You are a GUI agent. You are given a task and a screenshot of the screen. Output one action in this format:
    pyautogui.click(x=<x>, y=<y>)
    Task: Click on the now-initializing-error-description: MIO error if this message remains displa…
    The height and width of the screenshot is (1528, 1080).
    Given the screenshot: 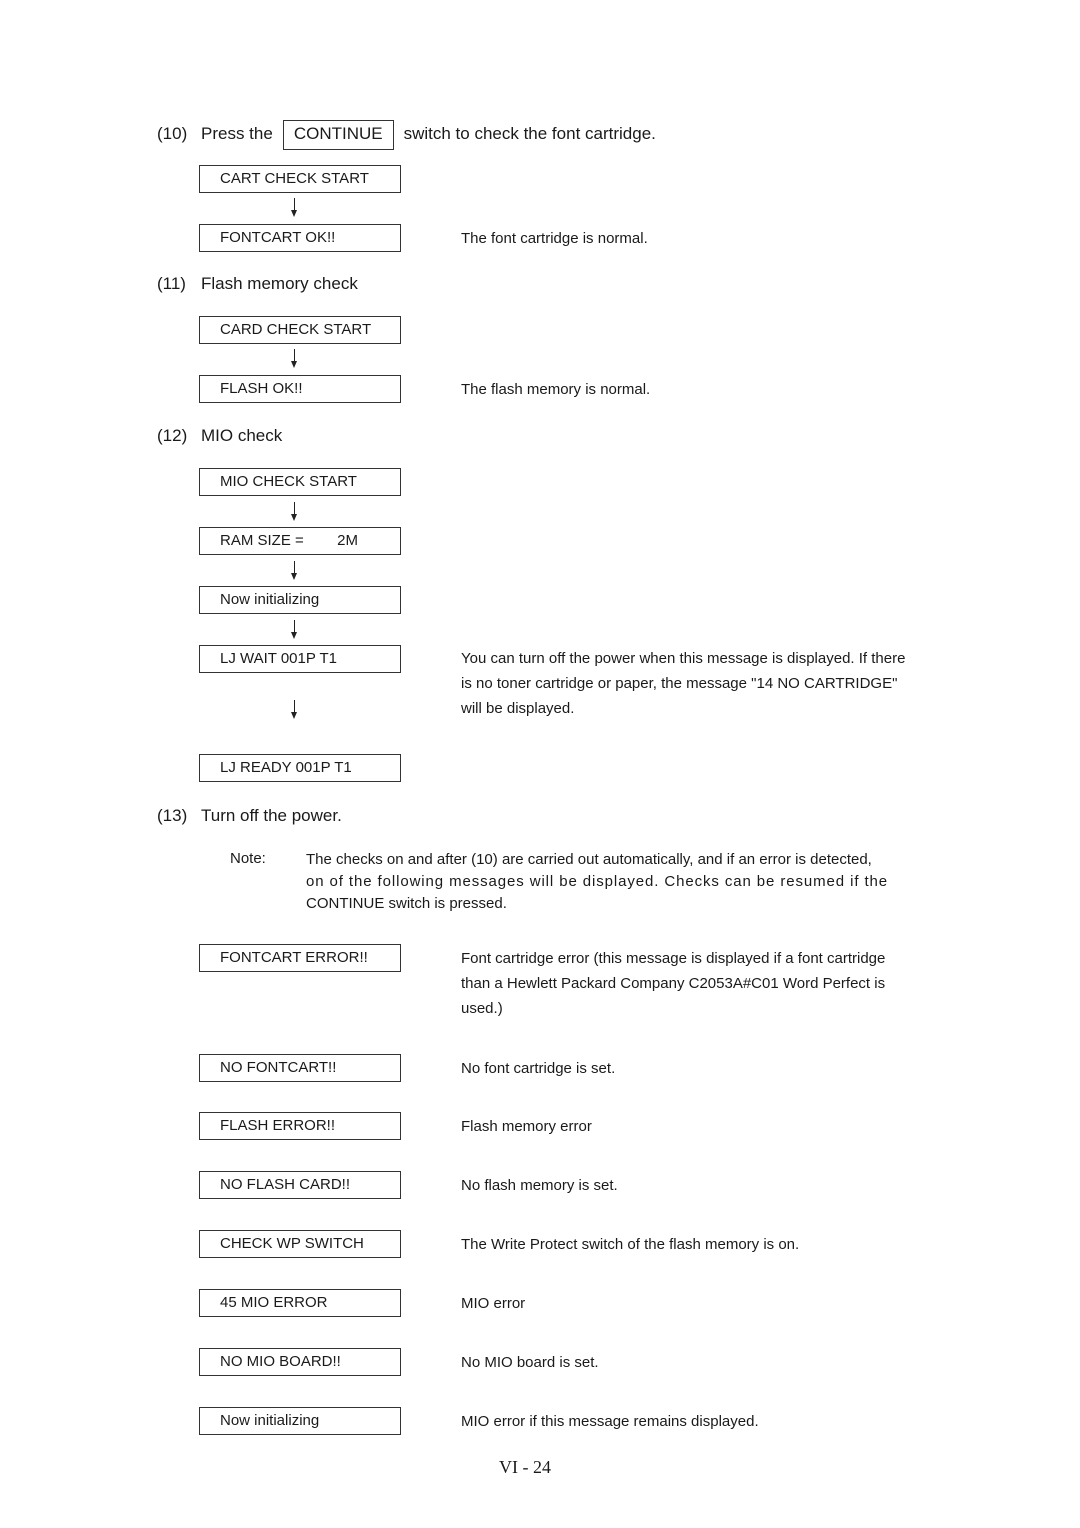 What is the action you would take?
    pyautogui.click(x=610, y=1421)
    